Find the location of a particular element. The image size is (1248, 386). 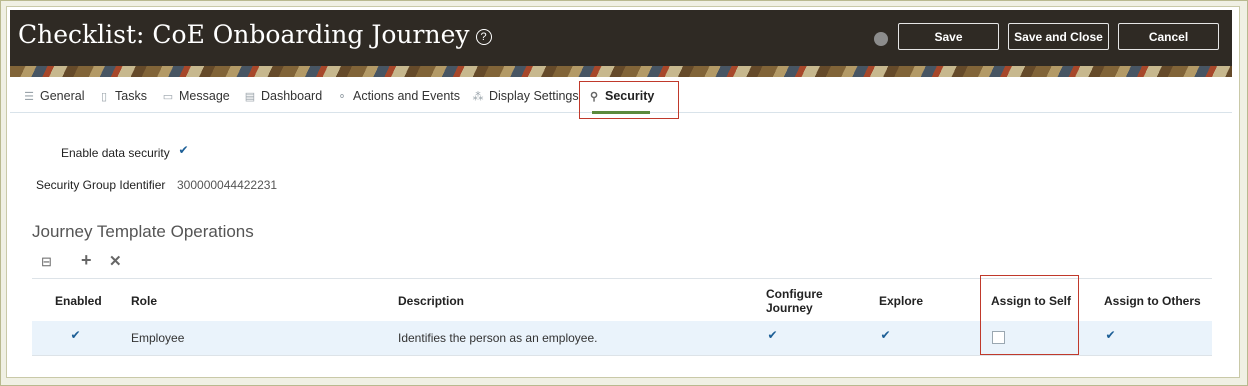

tab-label: Dashboard is located at coordinates (292, 96).